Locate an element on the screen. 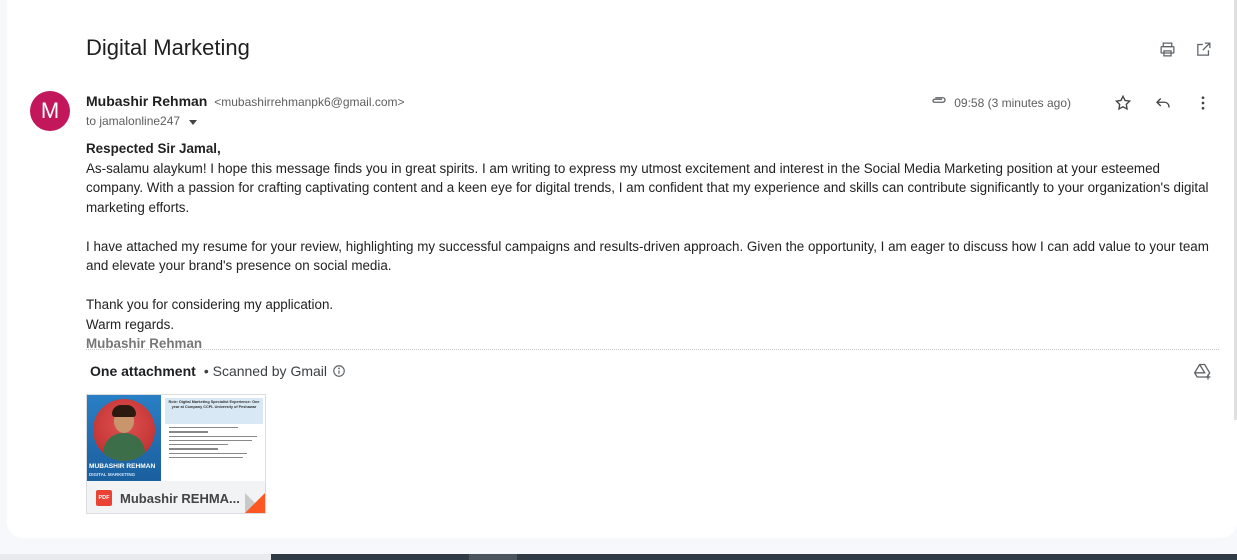 This screenshot has height=560, width=1237. email-subject: Digital Marketing is located at coordinates (168, 47).